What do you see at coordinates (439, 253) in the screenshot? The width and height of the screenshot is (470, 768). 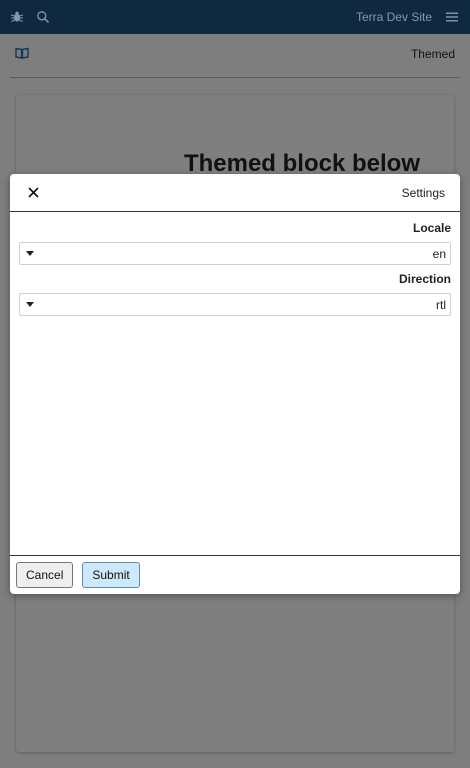 I see `locale-value: en` at bounding box center [439, 253].